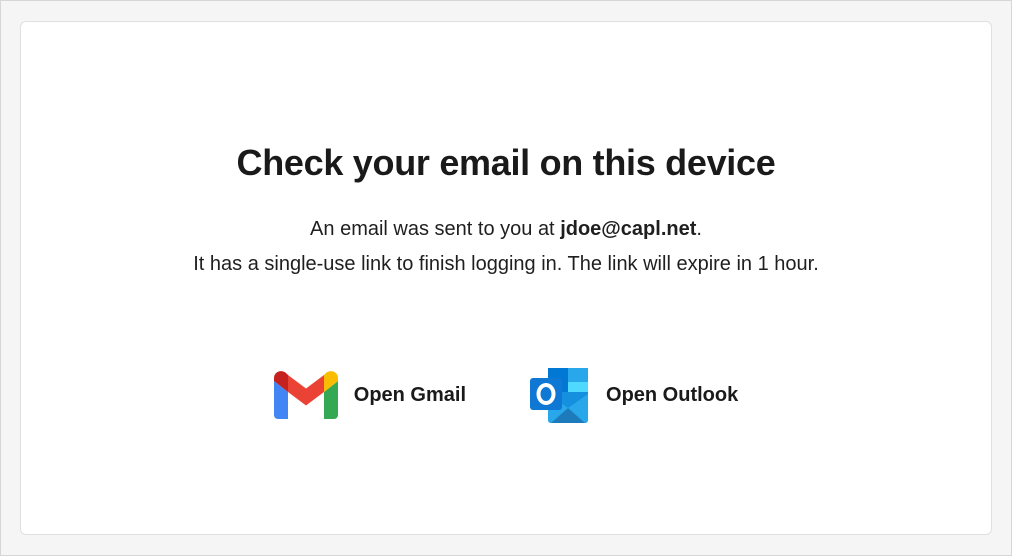 The image size is (1012, 556). Describe the element at coordinates (628, 229) in the screenshot. I see `recipient-email: jdoe@capl.net` at that location.